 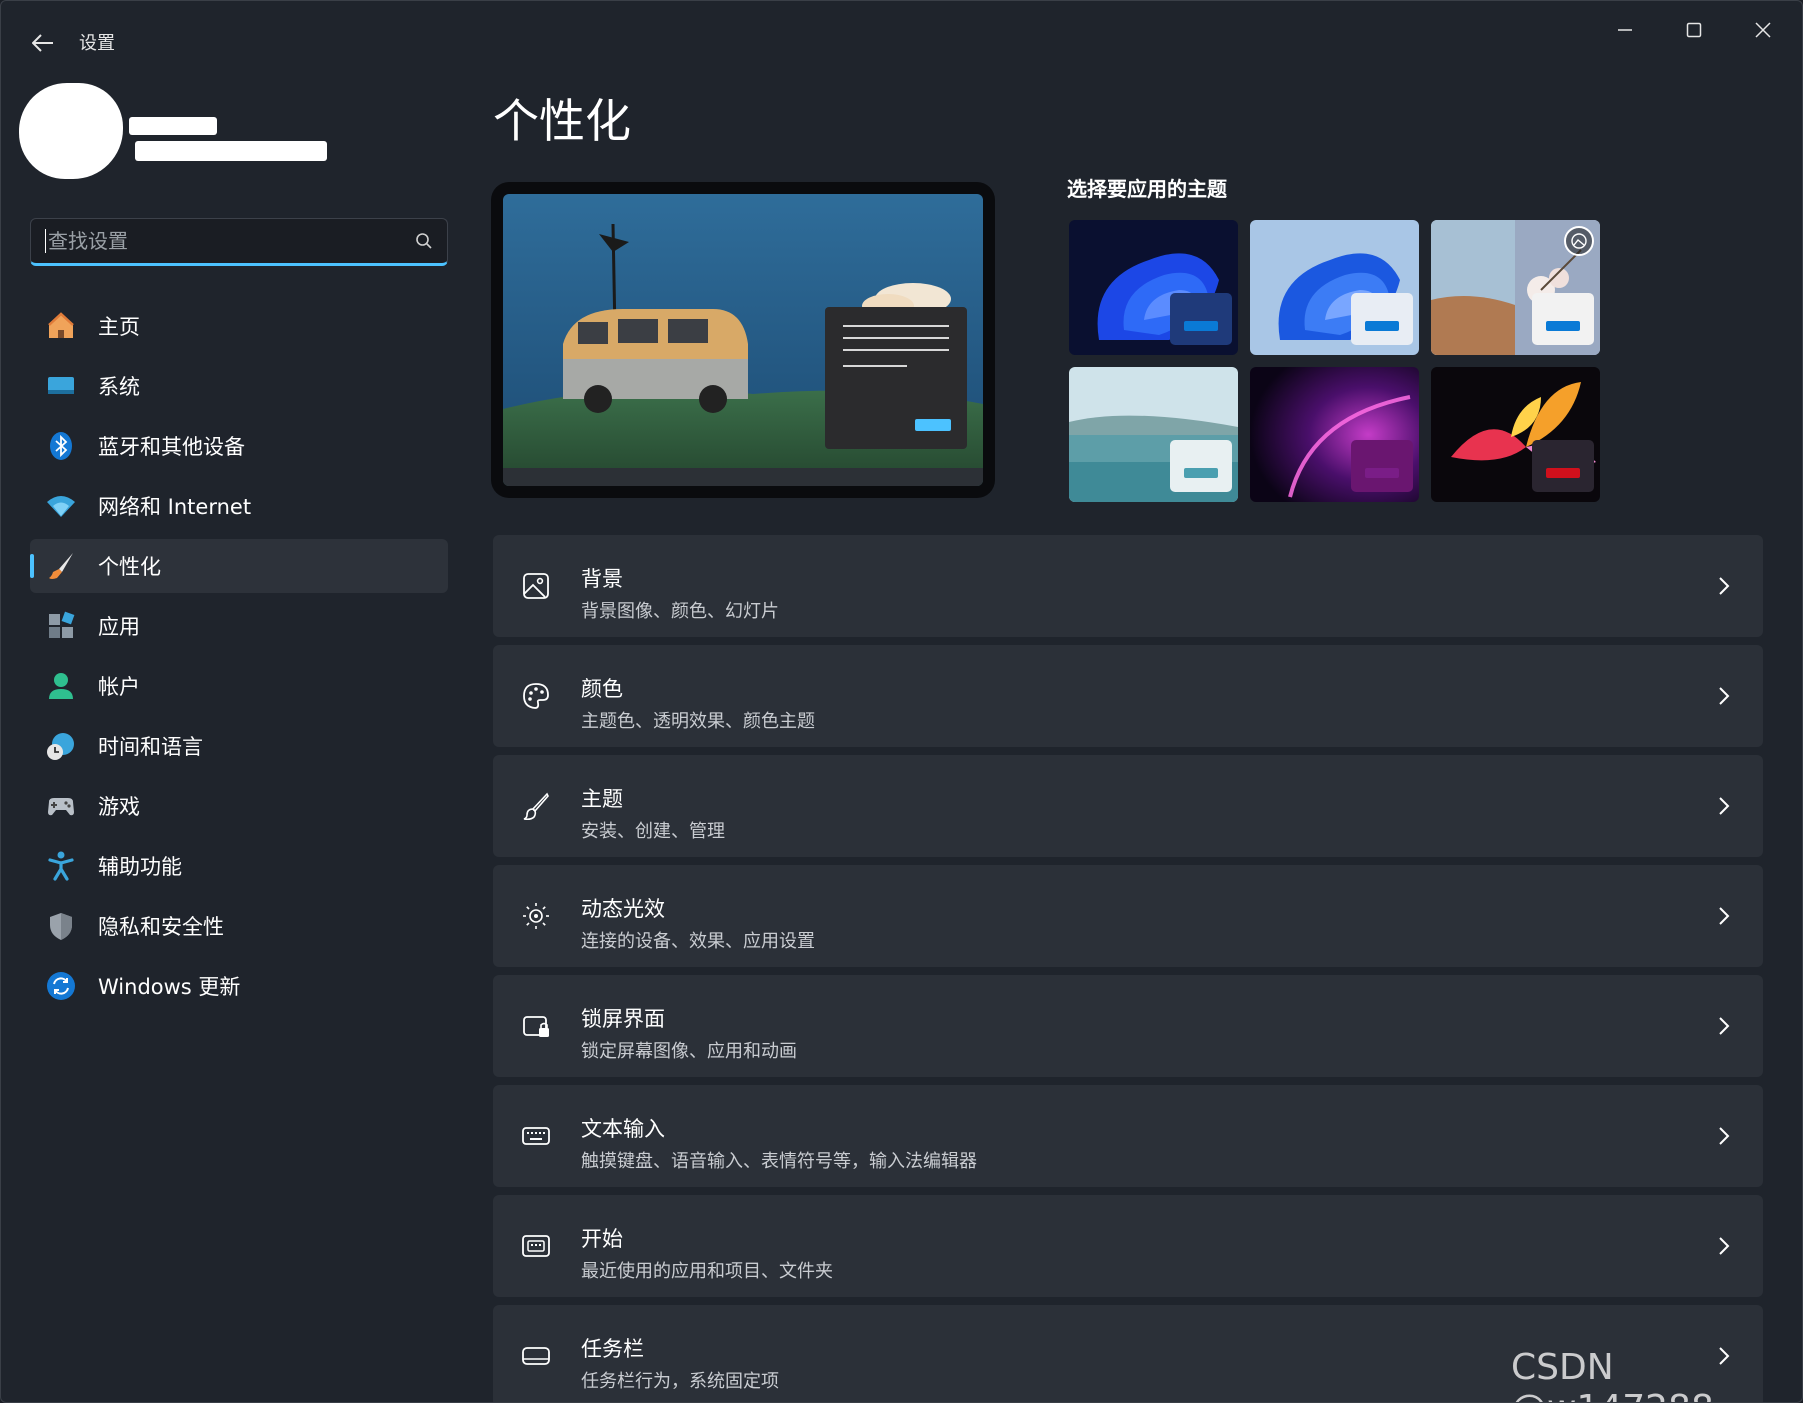 I want to click on desktop-preview-image, so click(x=743, y=340).